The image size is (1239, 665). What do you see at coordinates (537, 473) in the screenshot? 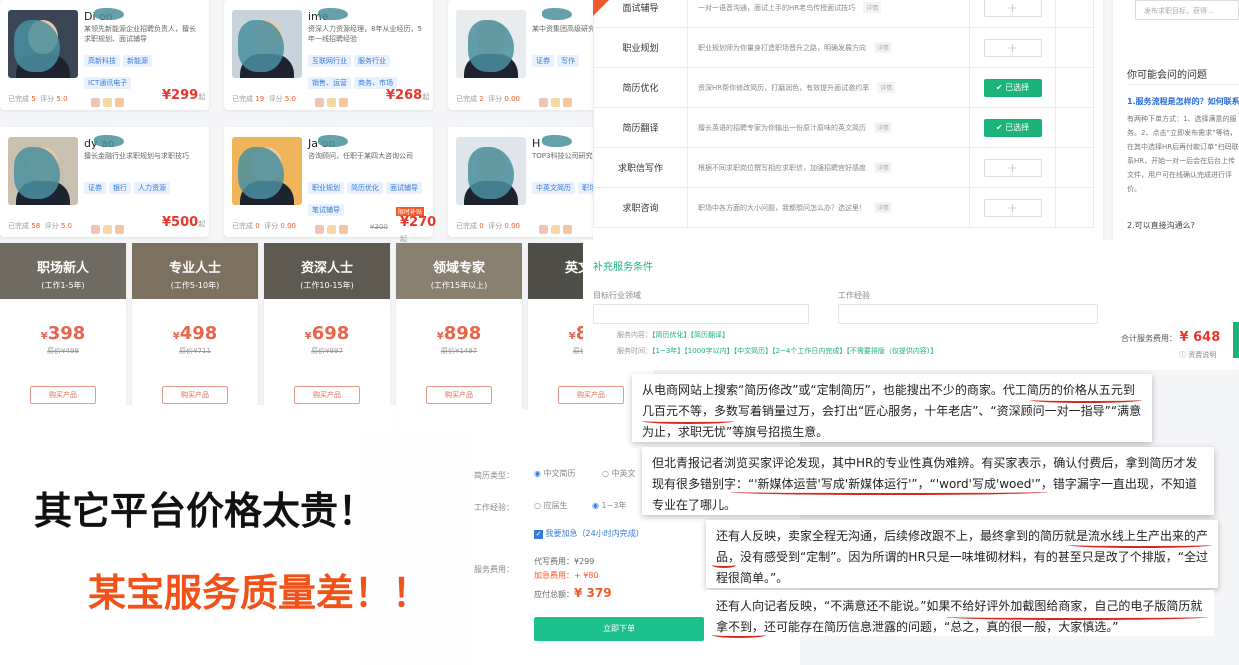
I see `radio-icon: ◉` at bounding box center [537, 473].